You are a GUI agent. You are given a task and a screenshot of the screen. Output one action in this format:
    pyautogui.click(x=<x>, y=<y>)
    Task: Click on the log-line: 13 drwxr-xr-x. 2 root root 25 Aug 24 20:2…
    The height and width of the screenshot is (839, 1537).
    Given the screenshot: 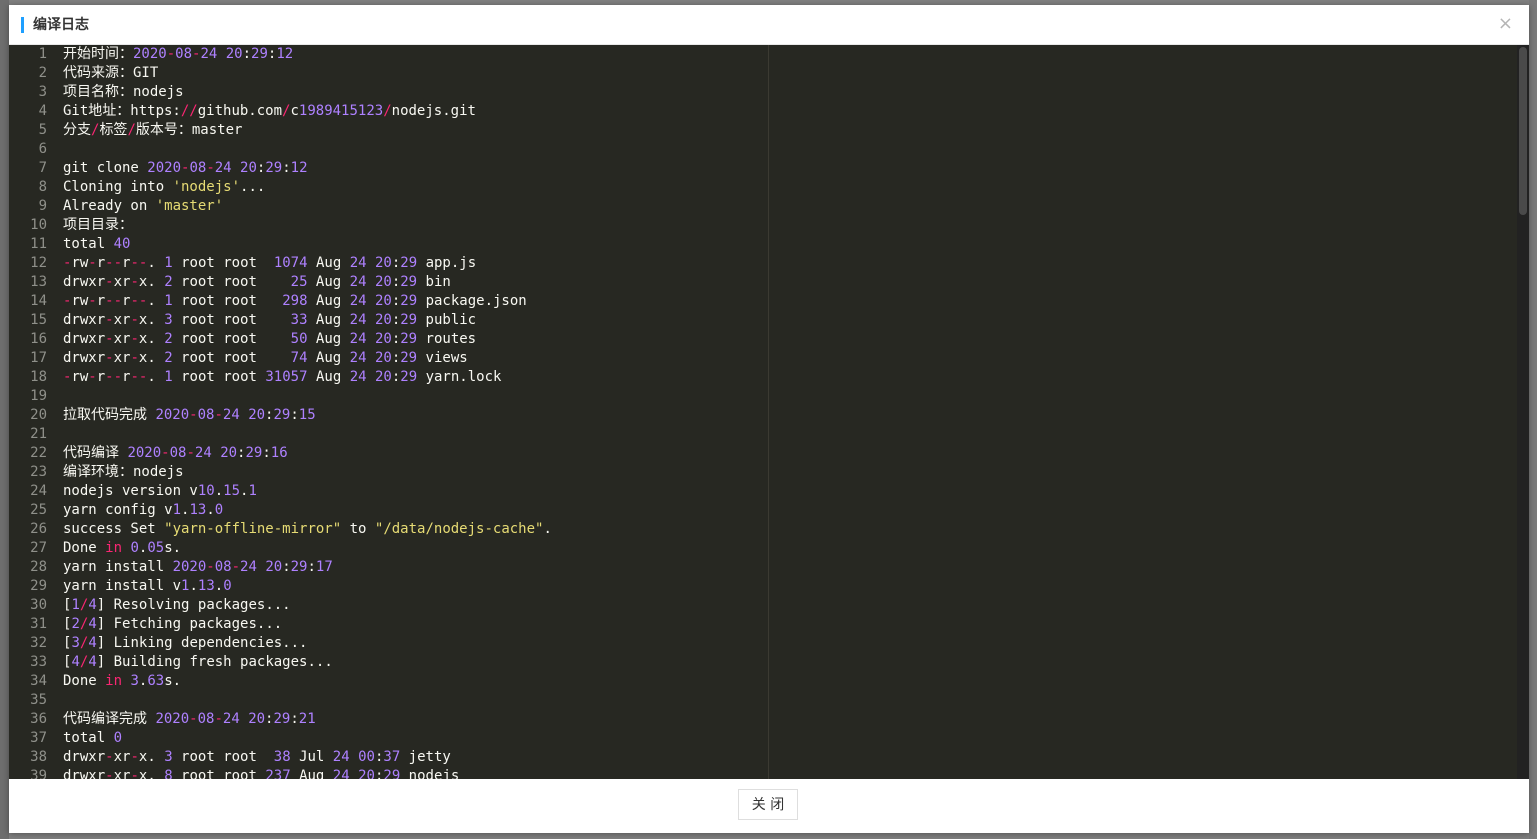 What is the action you would take?
    pyautogui.click(x=763, y=282)
    